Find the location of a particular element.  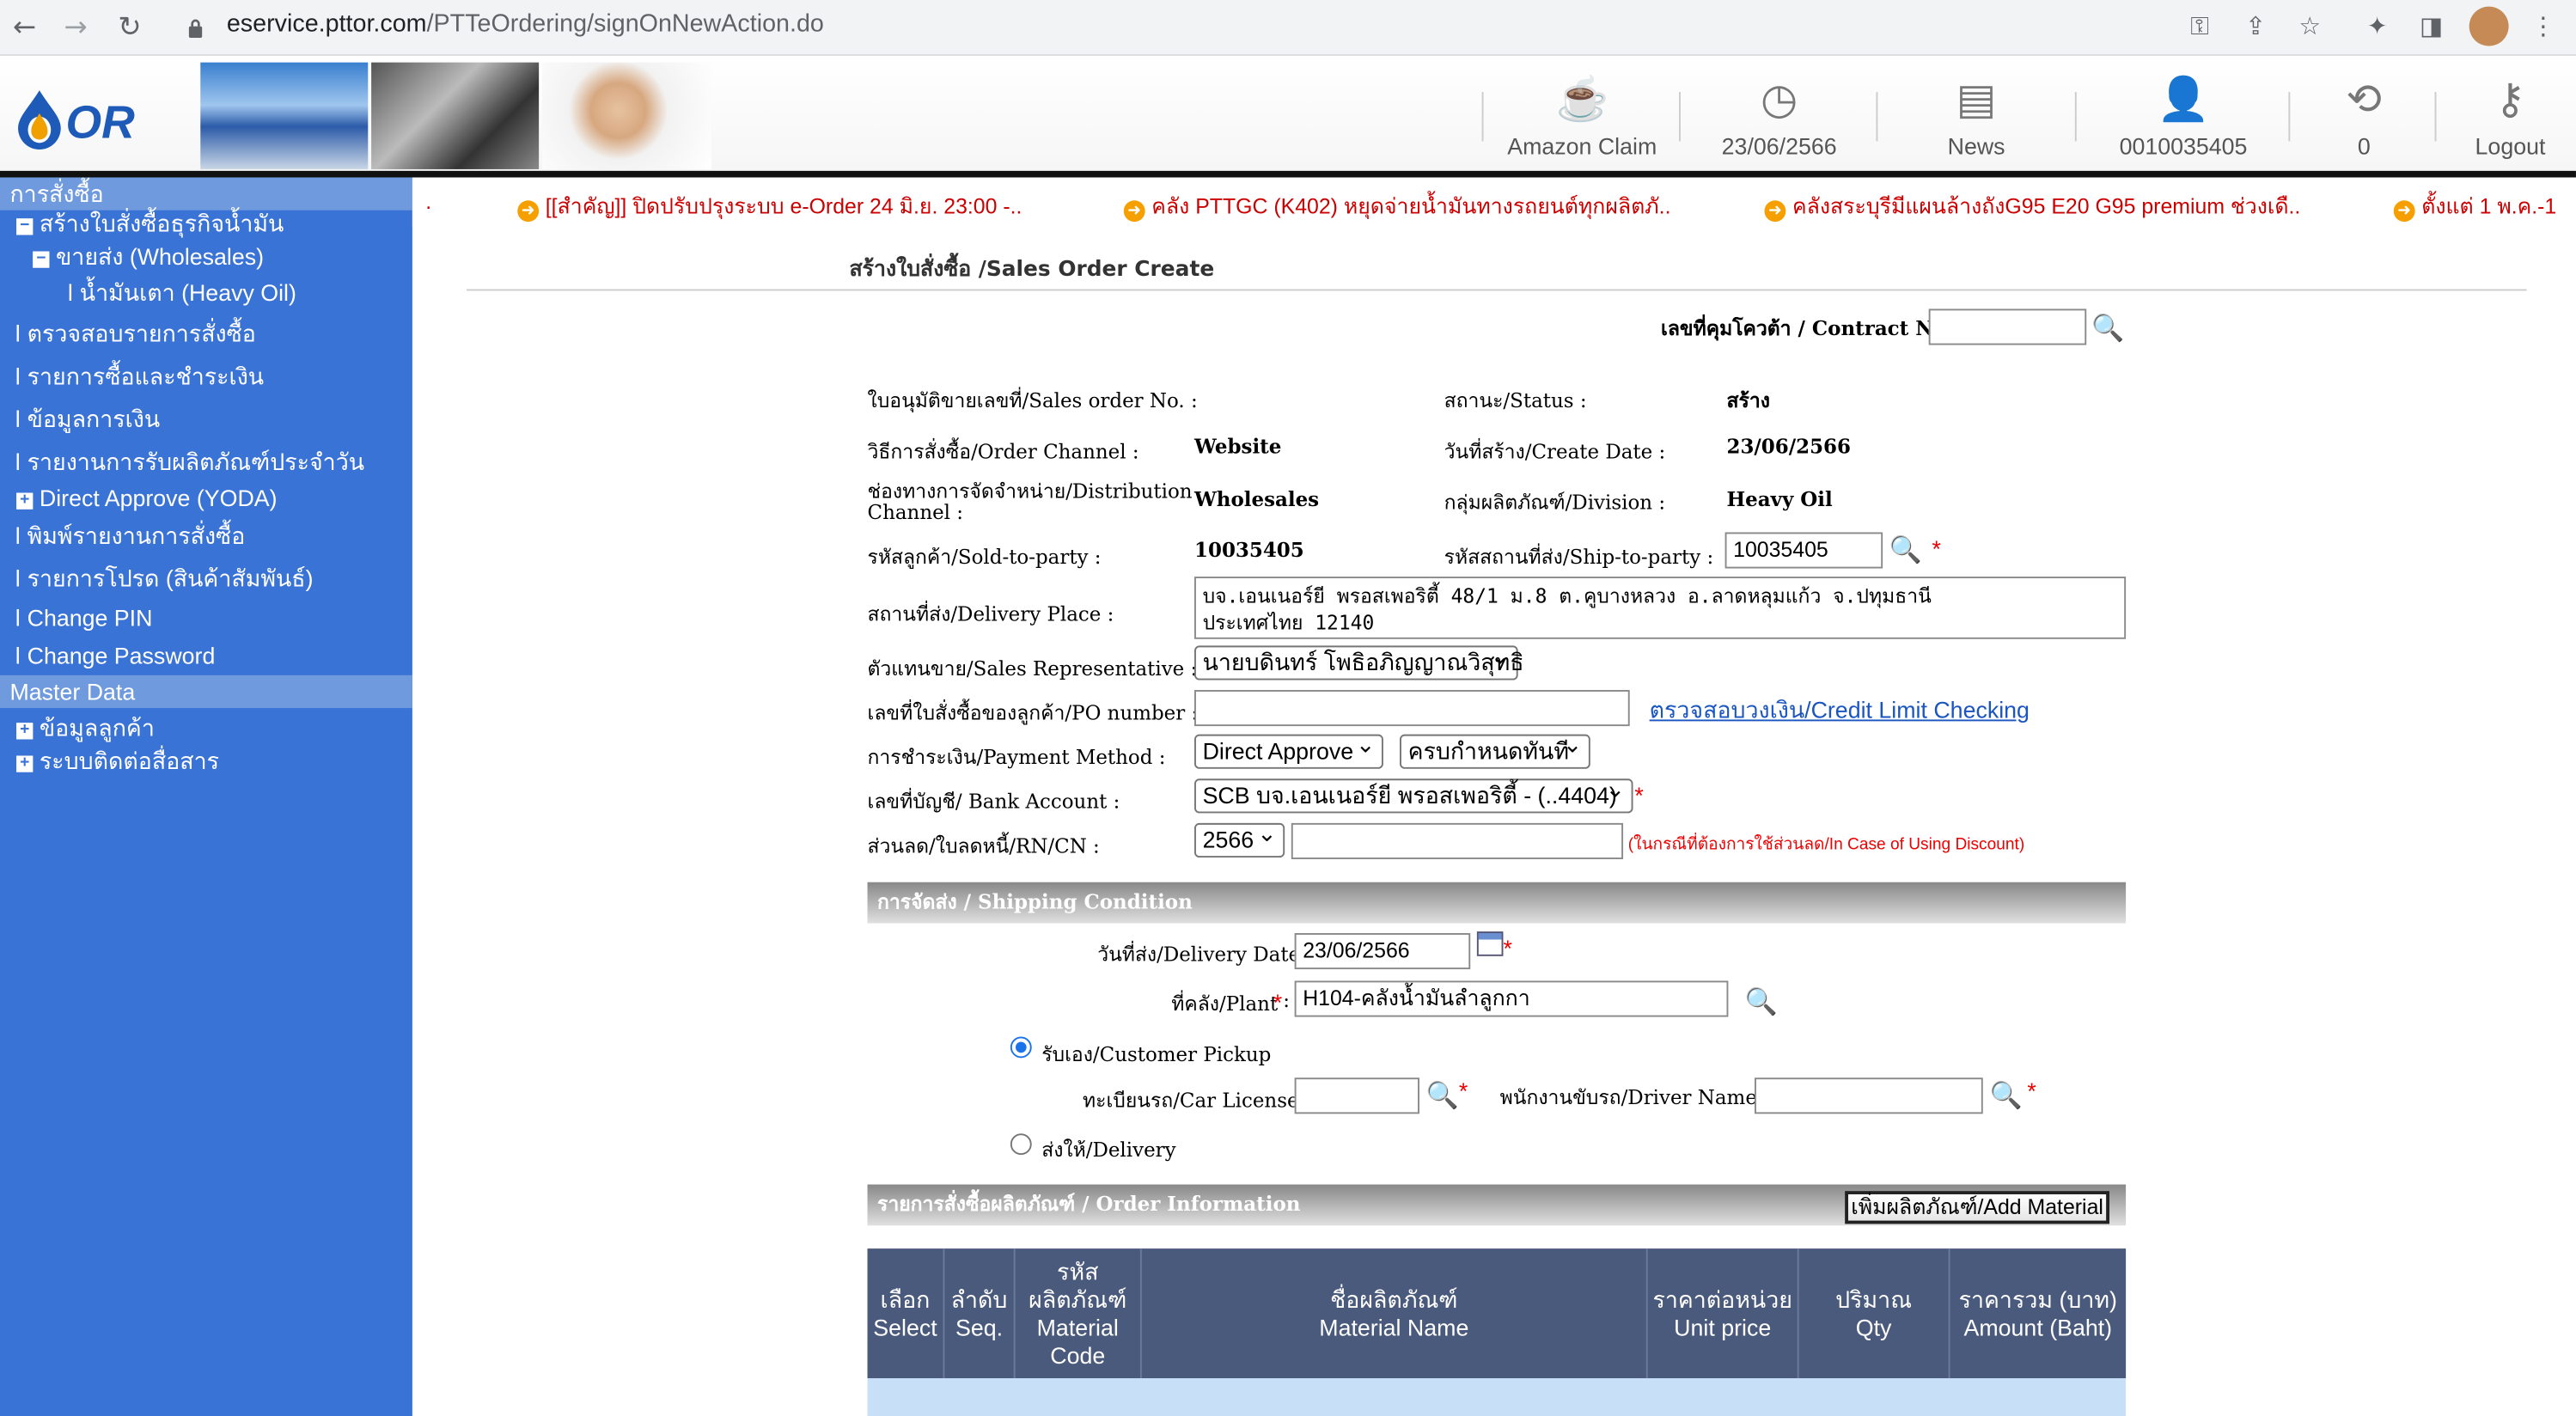

division-label: กลุ่มผลิตภัณฑ์/Division : is located at coordinates (1555, 503).